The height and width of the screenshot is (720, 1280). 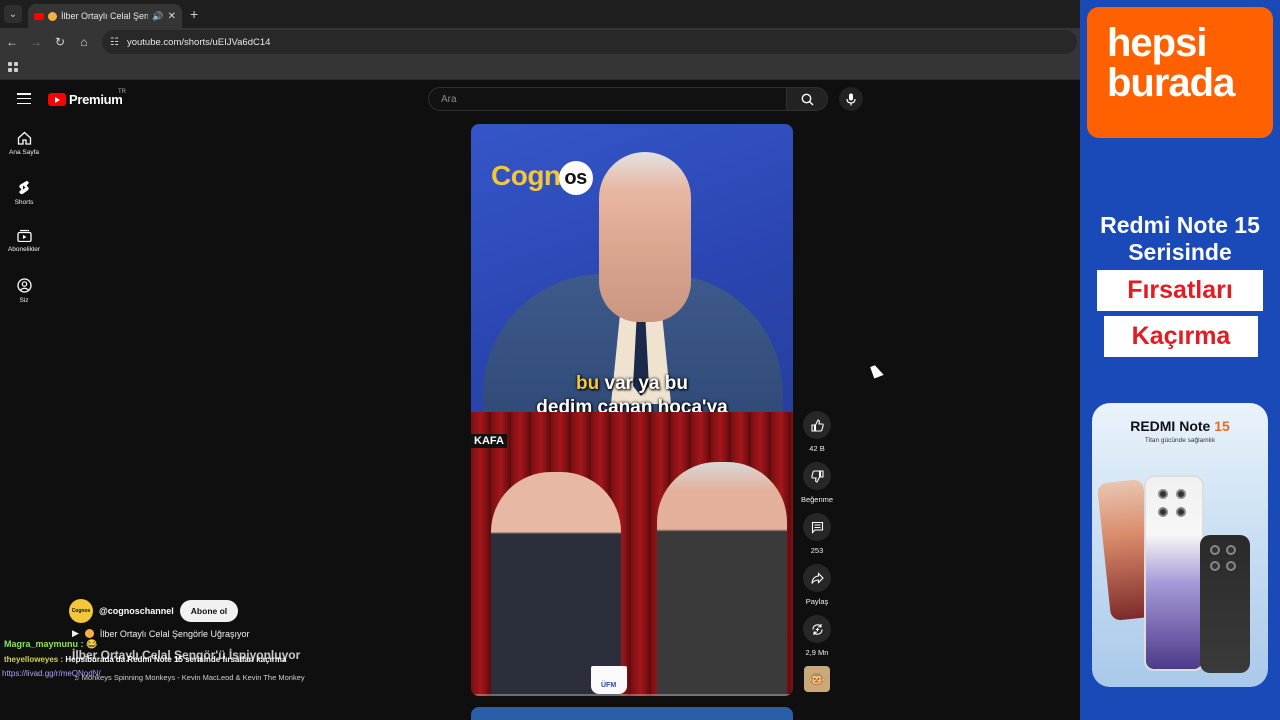 I want to click on menu-icon, so click(x=24, y=98).